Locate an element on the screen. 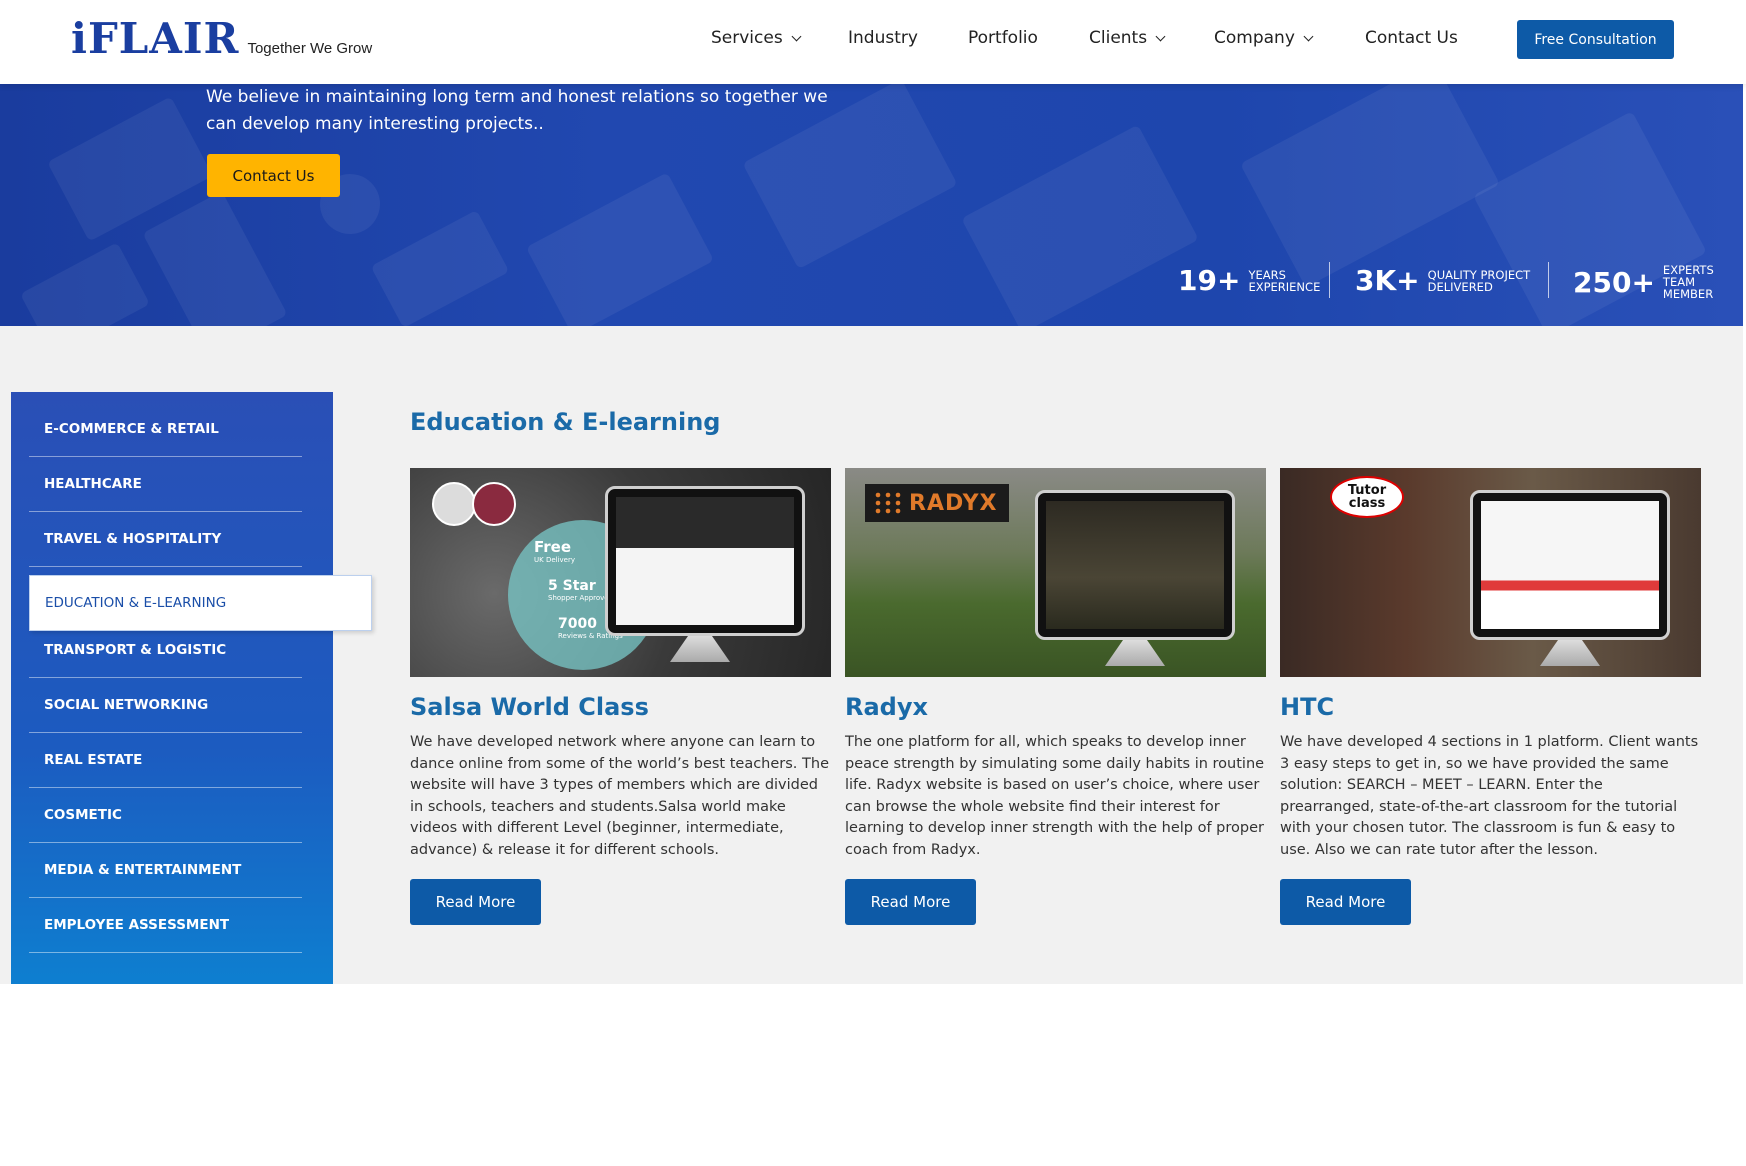  nav-contact-us-label: Contact Us is located at coordinates (1411, 38).